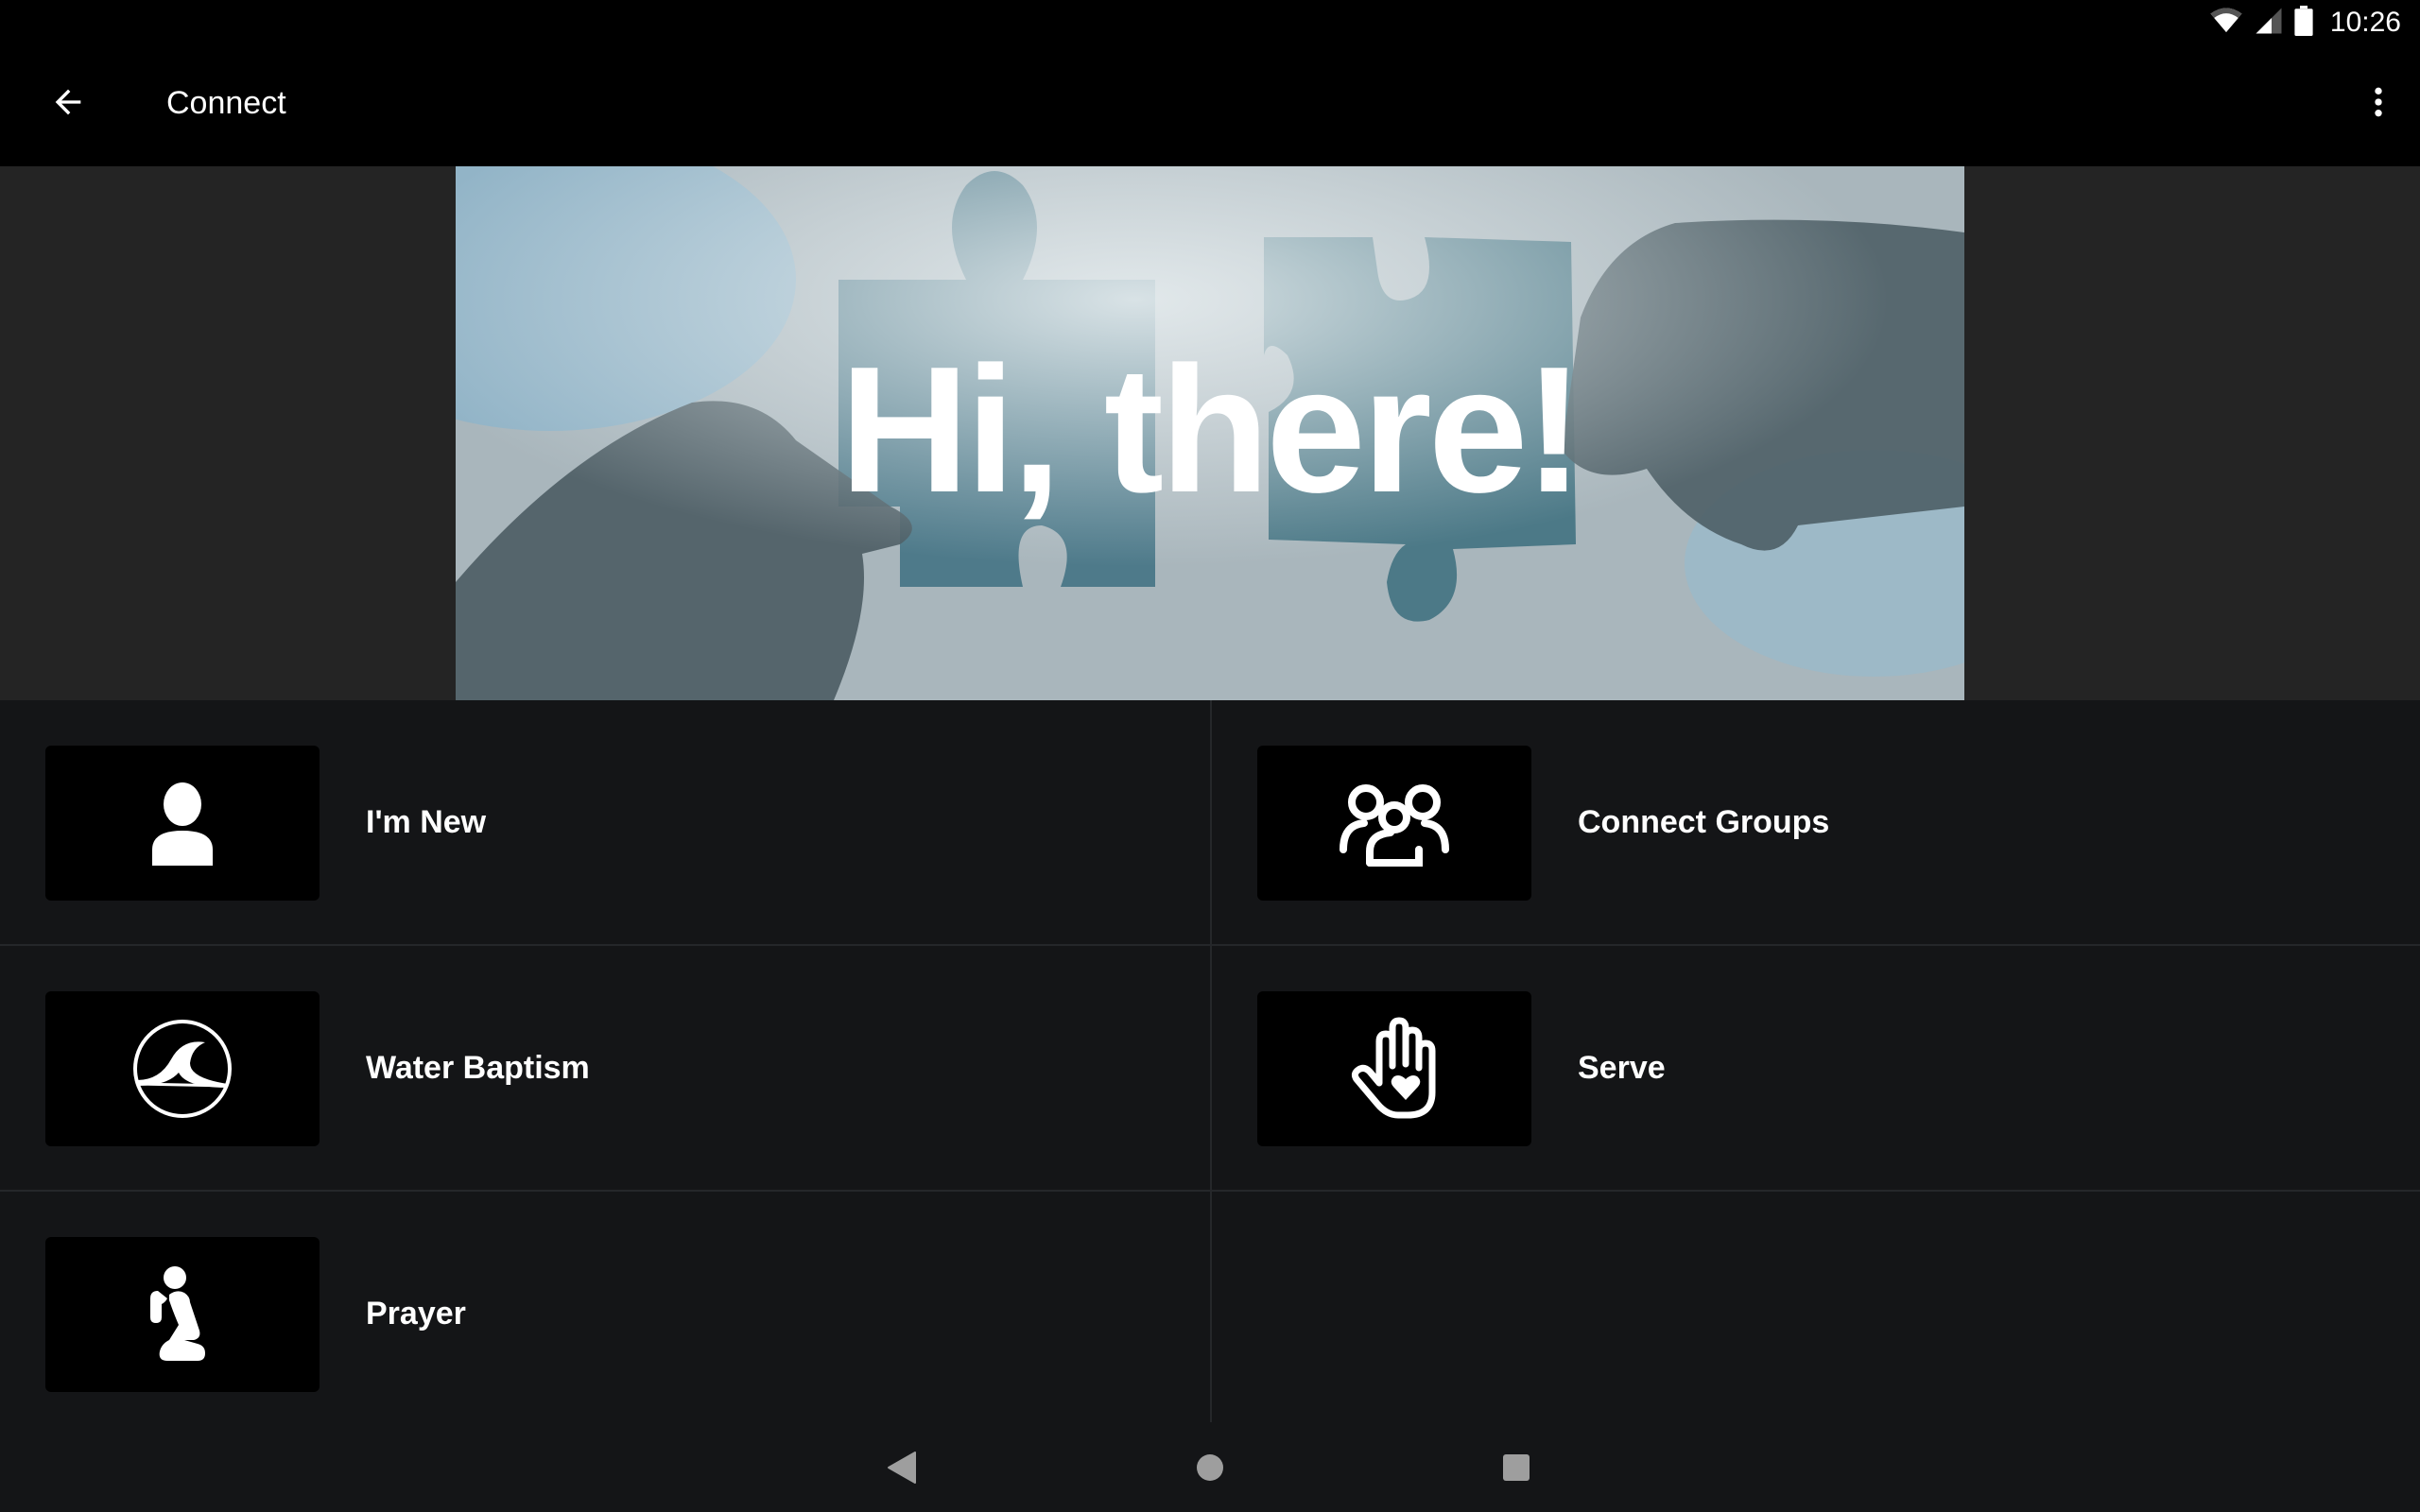 This screenshot has width=2420, height=1512. I want to click on item-serve: Serve, so click(1816, 1069).